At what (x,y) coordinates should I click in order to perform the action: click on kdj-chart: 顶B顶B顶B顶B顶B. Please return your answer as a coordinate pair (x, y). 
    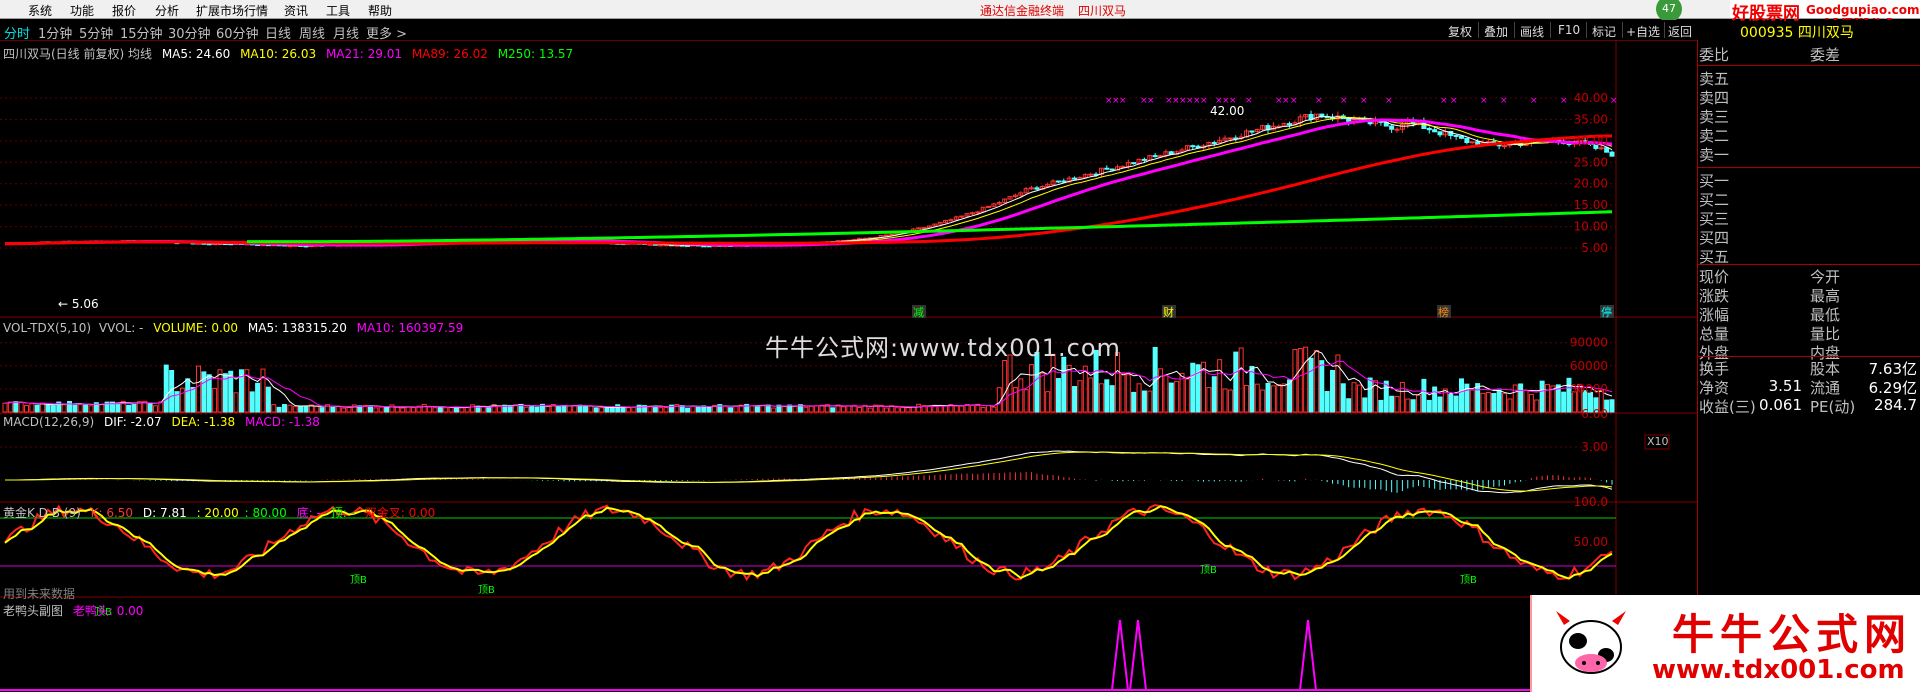
    Looking at the image, I should click on (808, 561).